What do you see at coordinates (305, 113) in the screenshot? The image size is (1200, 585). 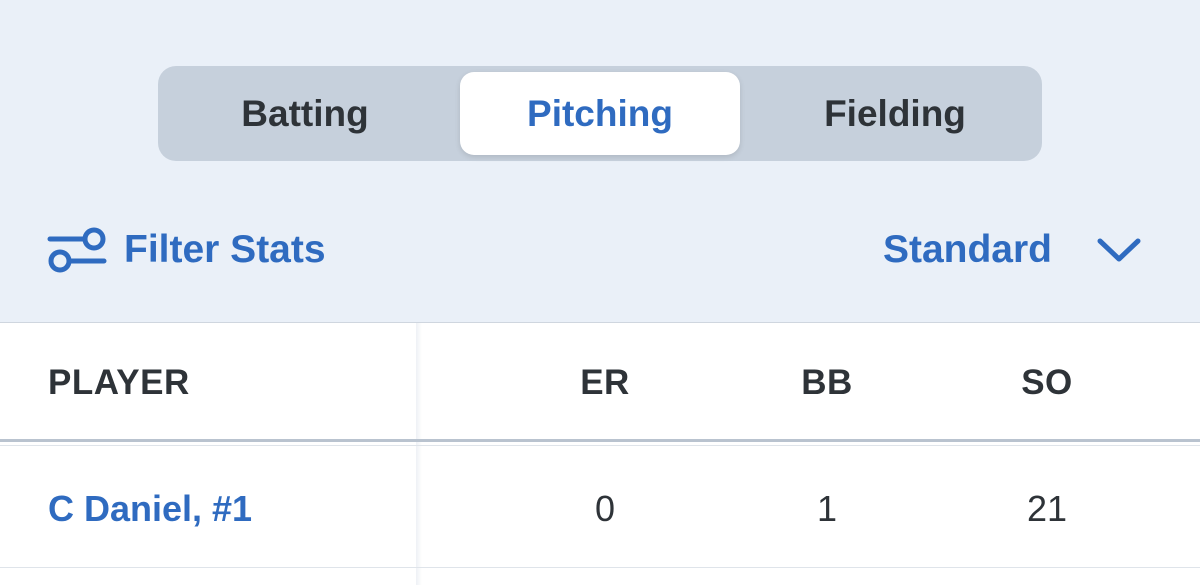 I see `tab-batting: Batting` at bounding box center [305, 113].